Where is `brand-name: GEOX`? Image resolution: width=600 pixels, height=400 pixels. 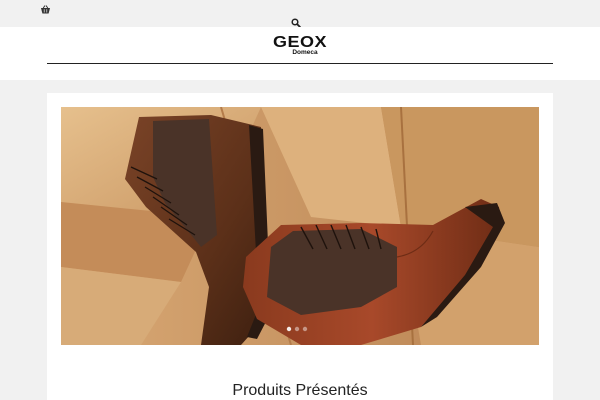 brand-name: GEOX is located at coordinates (299, 42).